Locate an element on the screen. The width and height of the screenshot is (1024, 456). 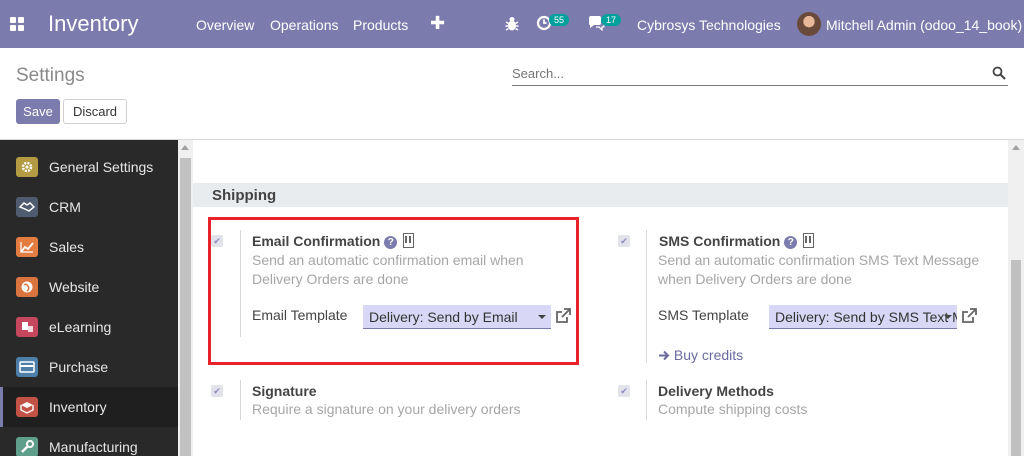
wrench-icon is located at coordinates (27, 446).